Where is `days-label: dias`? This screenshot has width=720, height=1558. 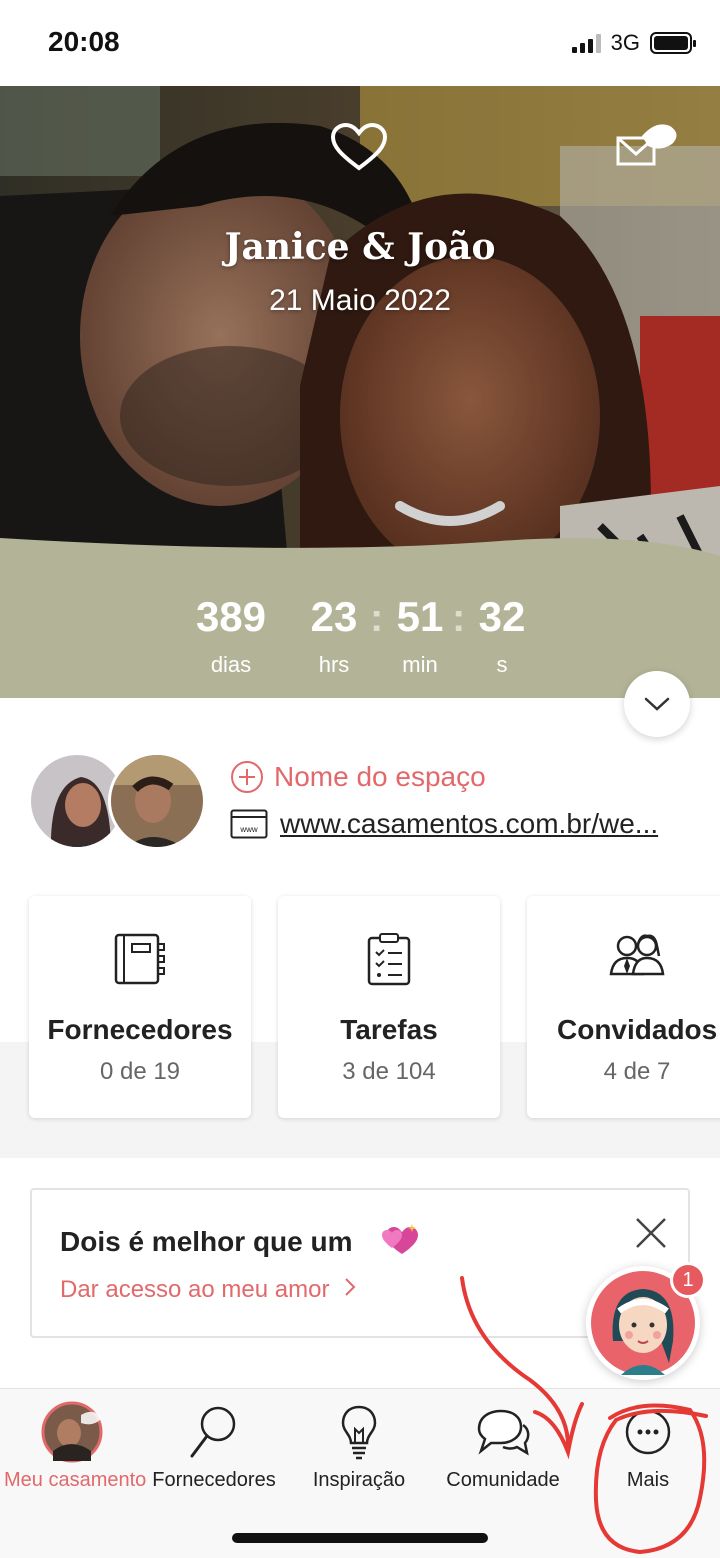
days-label: dias is located at coordinates (231, 664).